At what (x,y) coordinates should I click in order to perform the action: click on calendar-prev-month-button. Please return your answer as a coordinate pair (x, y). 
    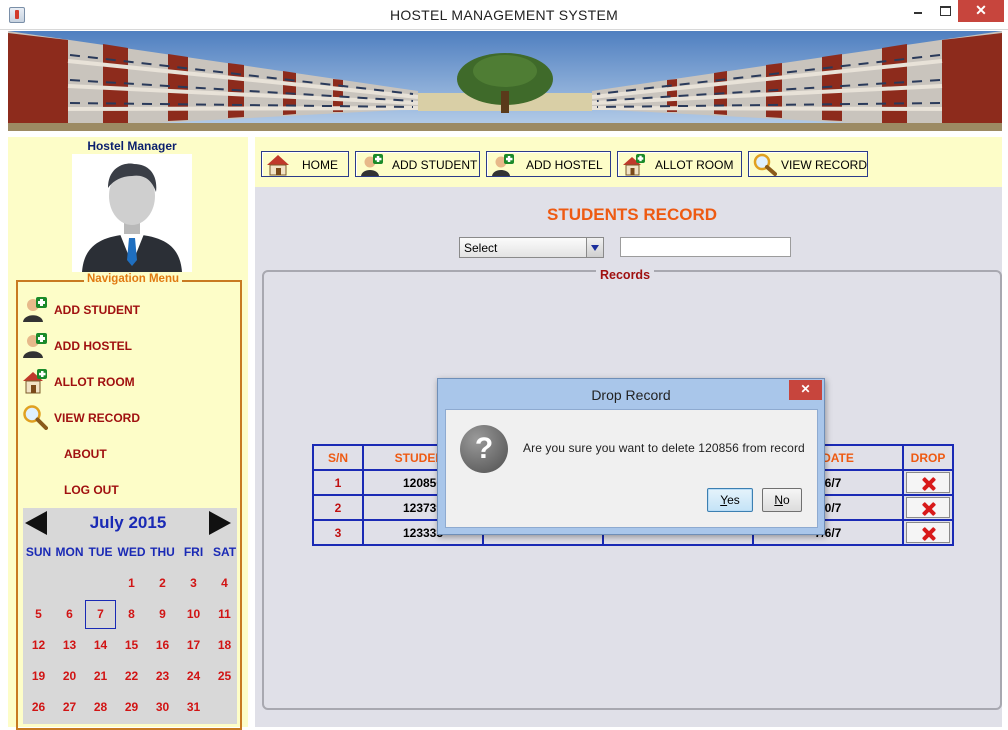
    Looking at the image, I should click on (36, 523).